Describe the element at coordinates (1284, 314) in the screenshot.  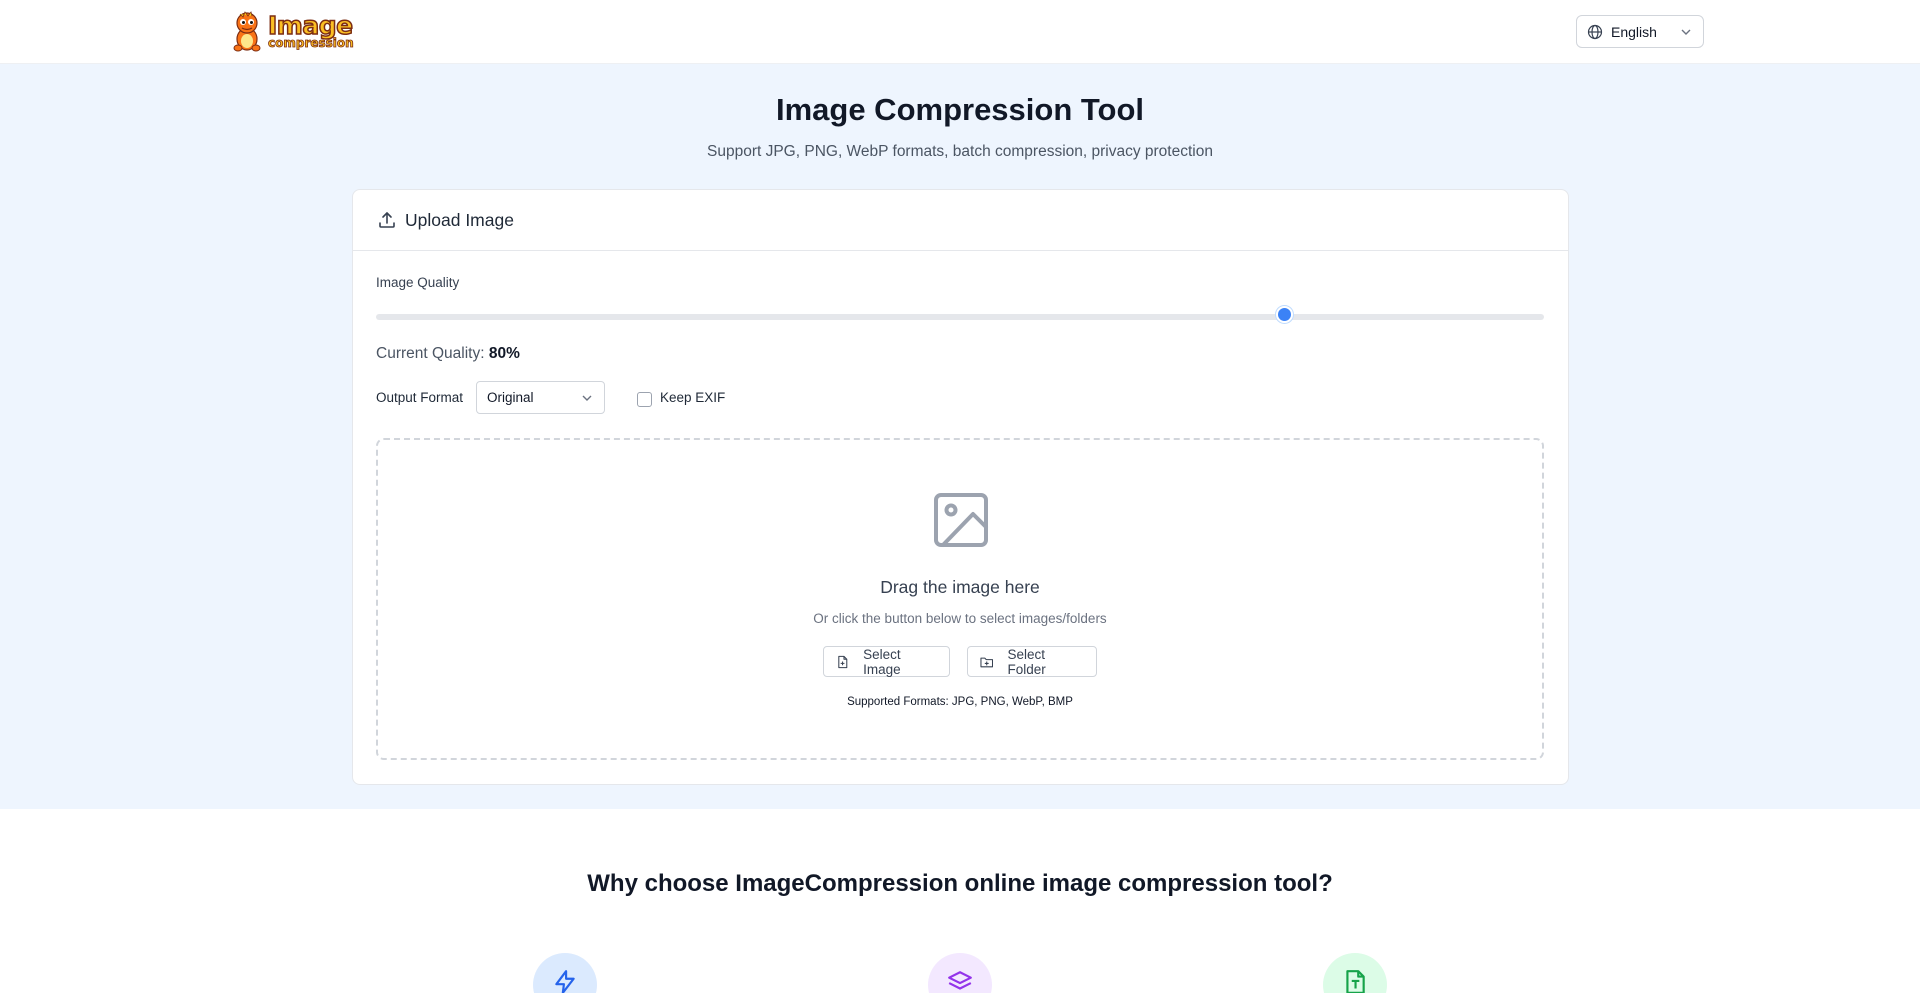
I see `quality-slider-thumb` at that location.